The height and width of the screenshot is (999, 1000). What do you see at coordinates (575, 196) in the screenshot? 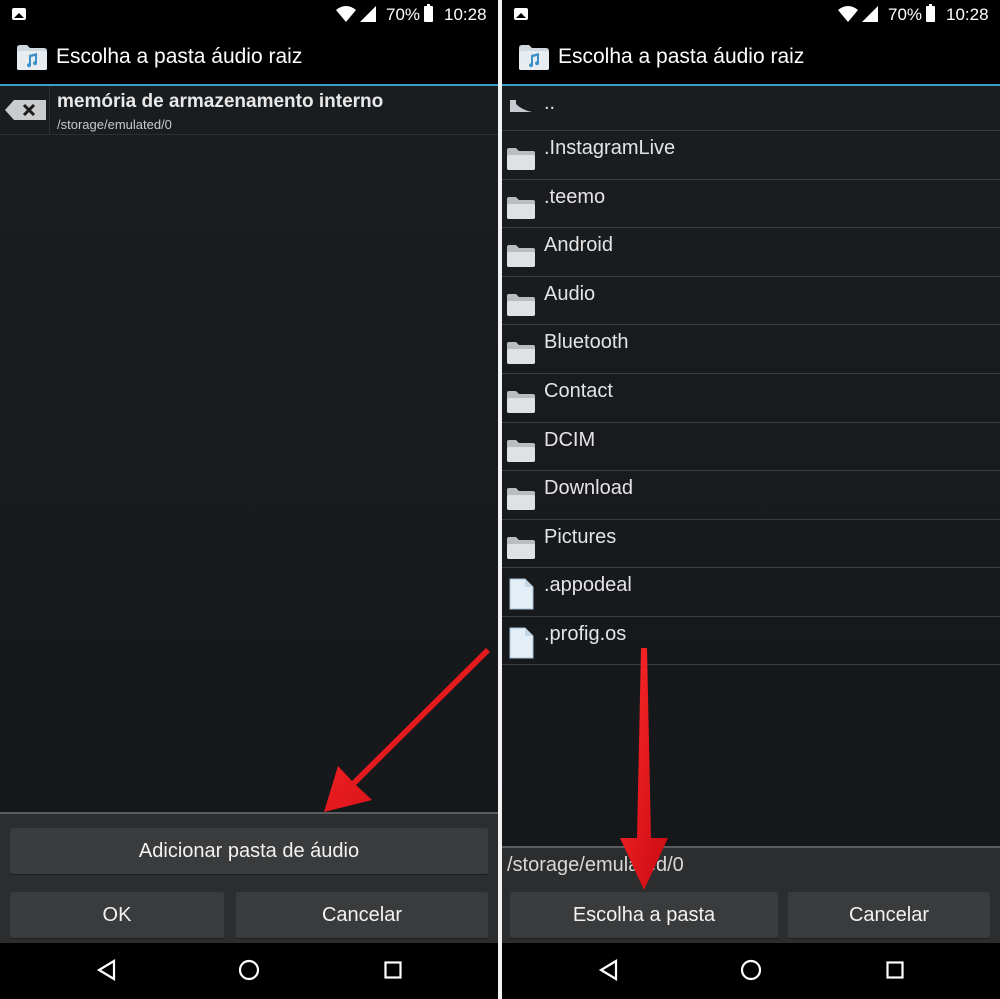
I see `file-name: .teemo` at bounding box center [575, 196].